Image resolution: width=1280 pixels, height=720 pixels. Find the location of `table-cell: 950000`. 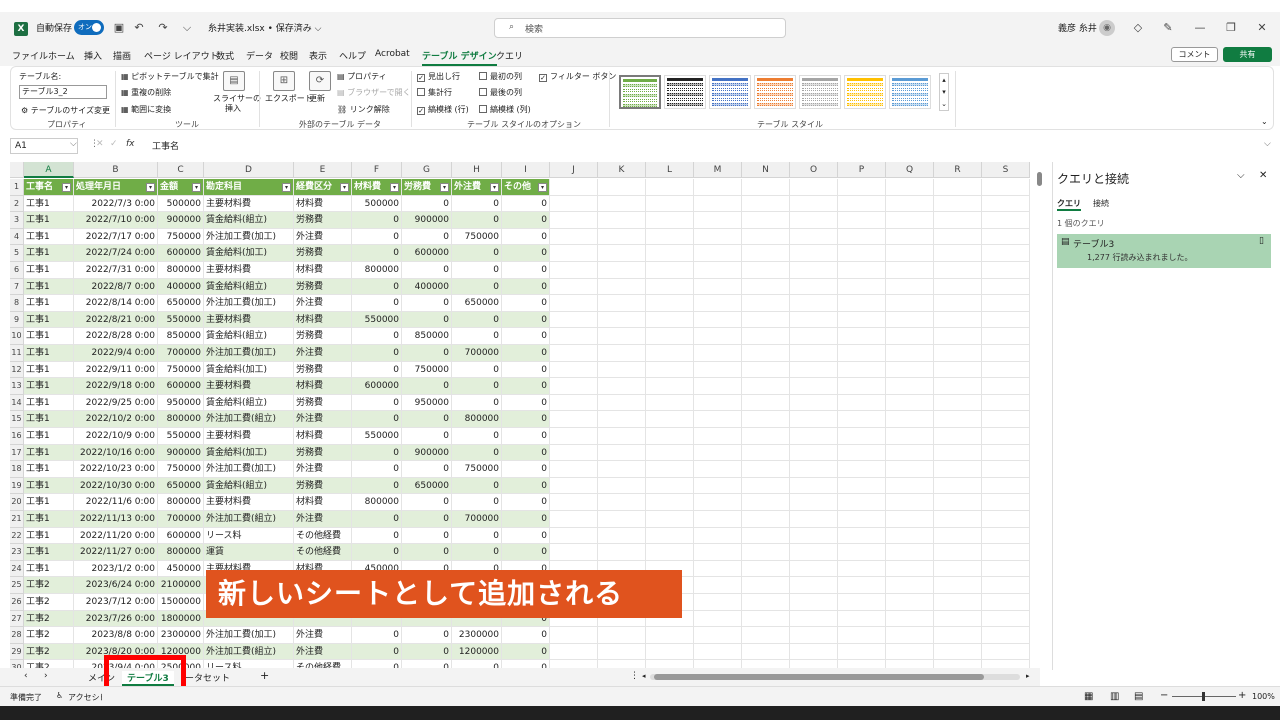

table-cell: 950000 is located at coordinates (181, 403).